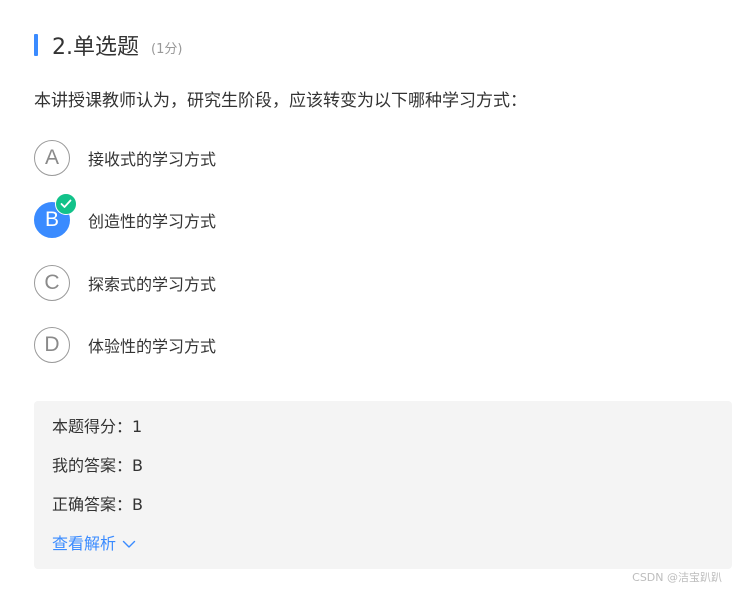 The width and height of the screenshot is (732, 590). Describe the element at coordinates (152, 346) in the screenshot. I see `option-d-text: 体验性的学习方式` at that location.